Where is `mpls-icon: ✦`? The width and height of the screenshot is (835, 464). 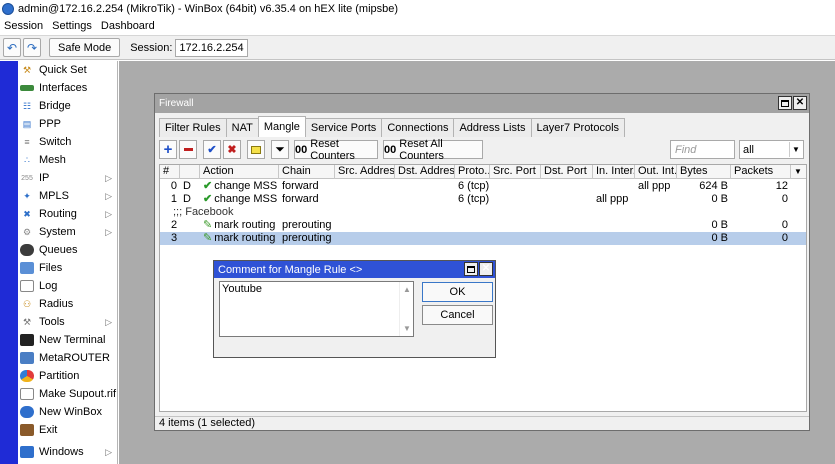
mpls-icon: ✦ is located at coordinates (27, 195).